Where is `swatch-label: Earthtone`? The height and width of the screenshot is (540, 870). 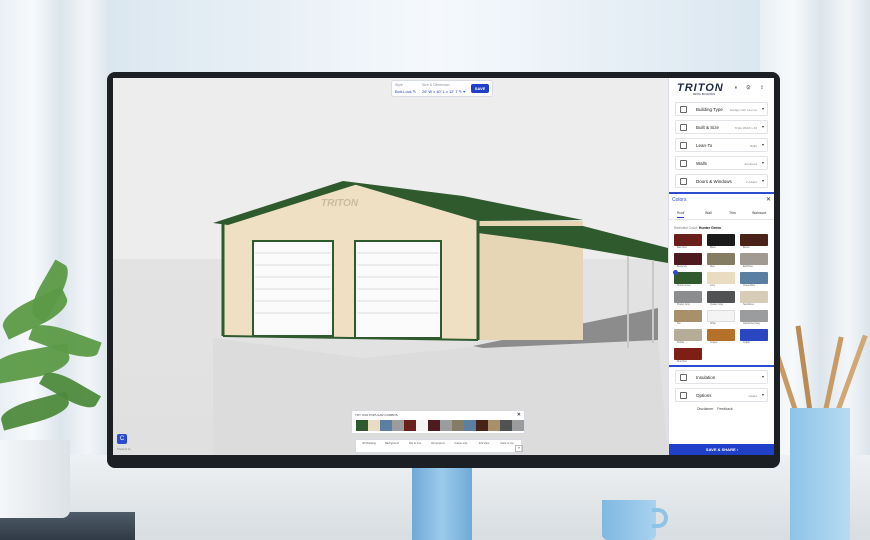
swatch-label: Earthtone is located at coordinates (748, 267).